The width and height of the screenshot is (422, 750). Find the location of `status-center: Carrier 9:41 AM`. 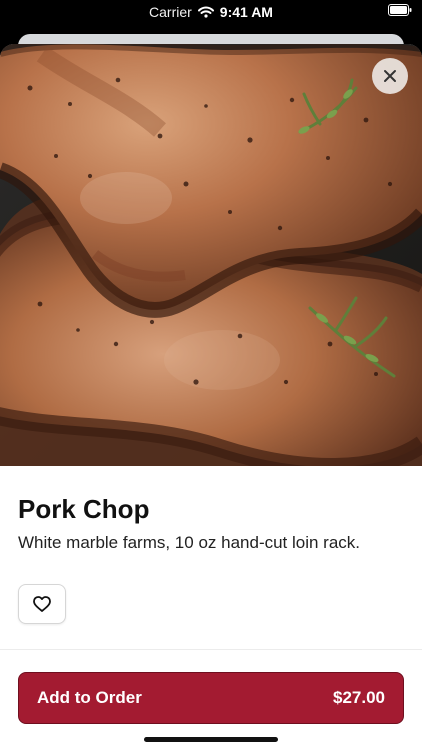

status-center: Carrier 9:41 AM is located at coordinates (211, 12).